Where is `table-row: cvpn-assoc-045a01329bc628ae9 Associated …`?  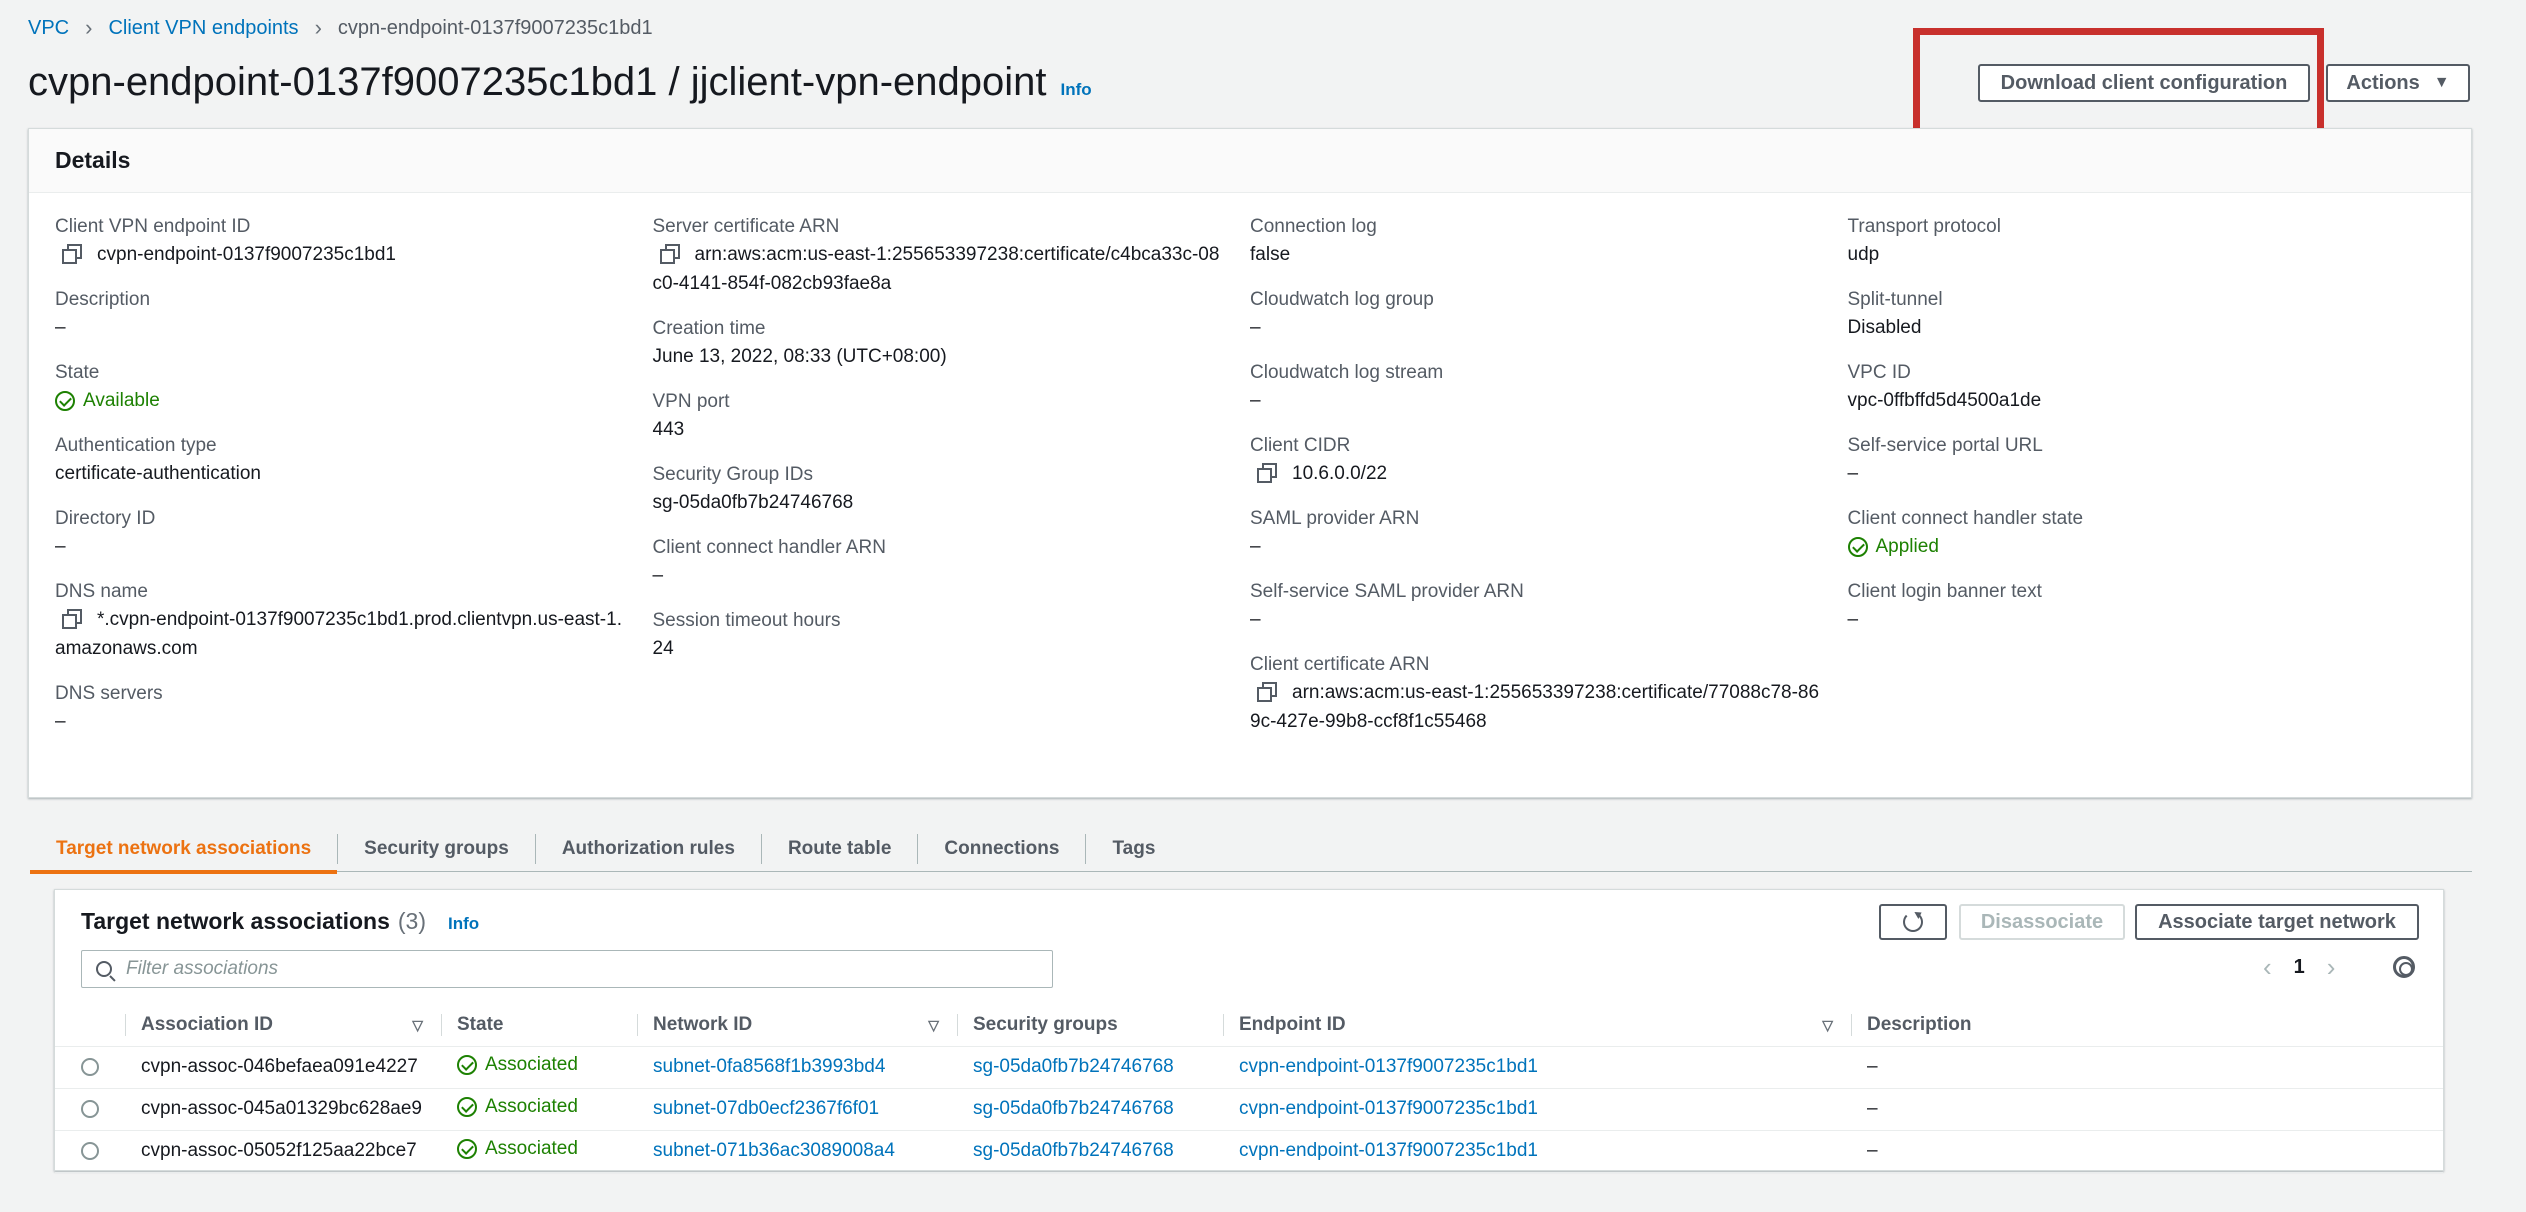 table-row: cvpn-assoc-045a01329bc628ae9 Associated … is located at coordinates (1249, 1109).